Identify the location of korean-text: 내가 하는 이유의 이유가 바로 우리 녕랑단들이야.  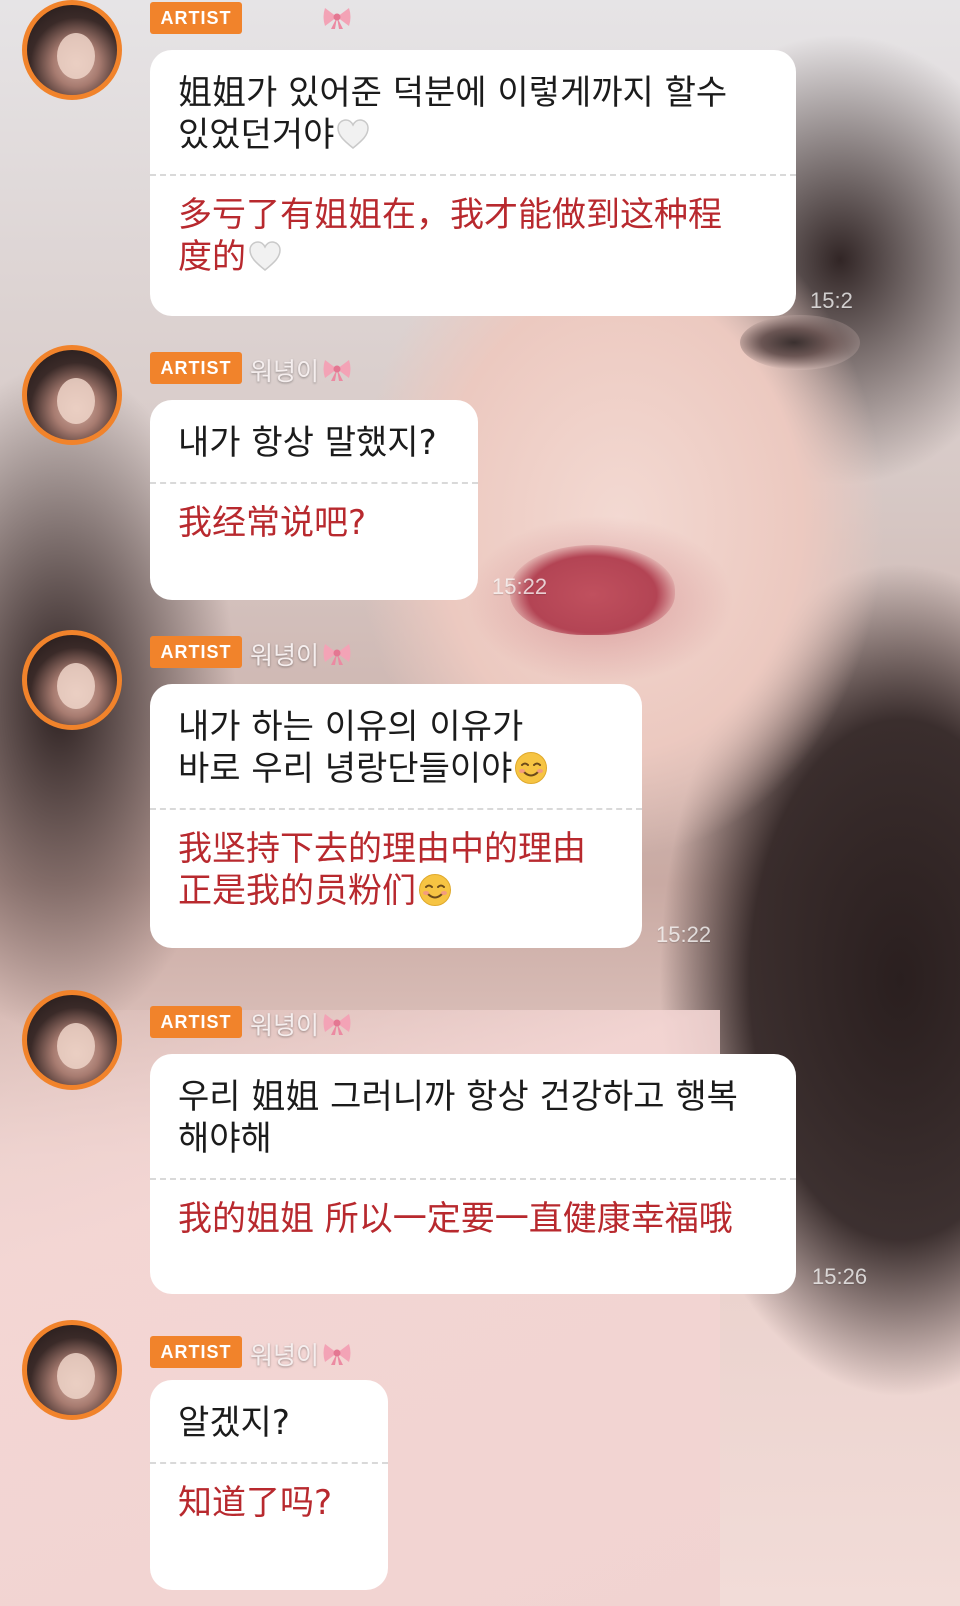
(351, 748).